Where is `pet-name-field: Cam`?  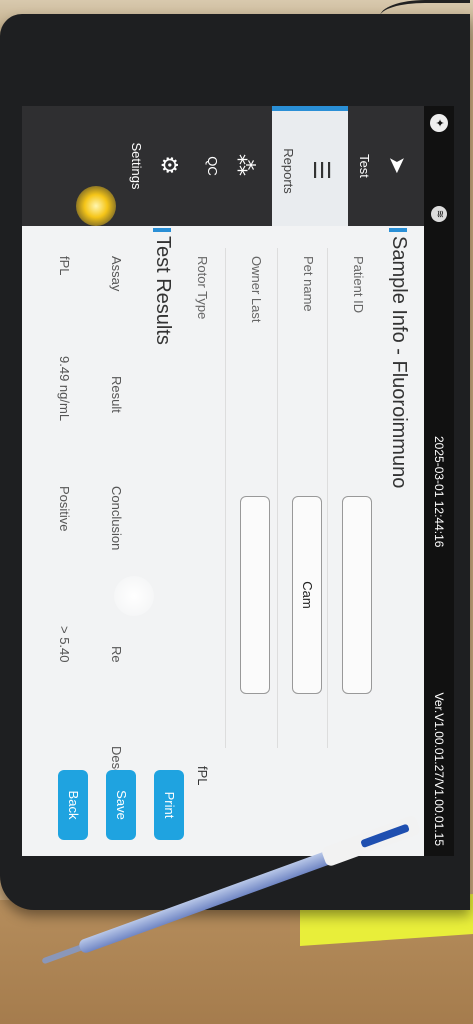 pet-name-field: Cam is located at coordinates (307, 595).